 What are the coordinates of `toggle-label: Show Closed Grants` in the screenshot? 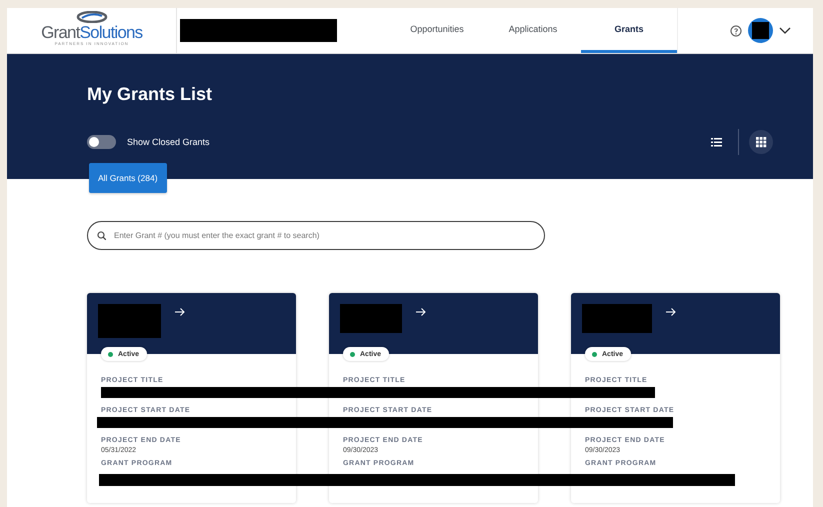 It's located at (168, 142).